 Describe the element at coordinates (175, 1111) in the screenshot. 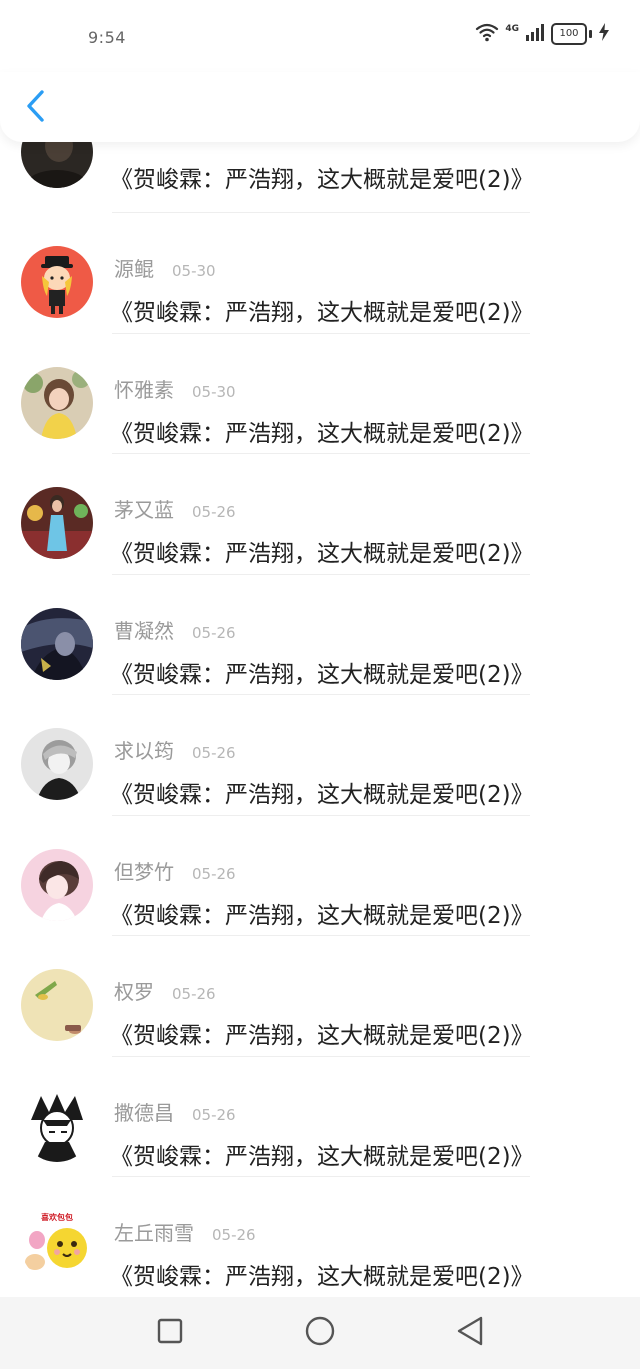

I see `item-meta: 撒德昌 05-26` at that location.